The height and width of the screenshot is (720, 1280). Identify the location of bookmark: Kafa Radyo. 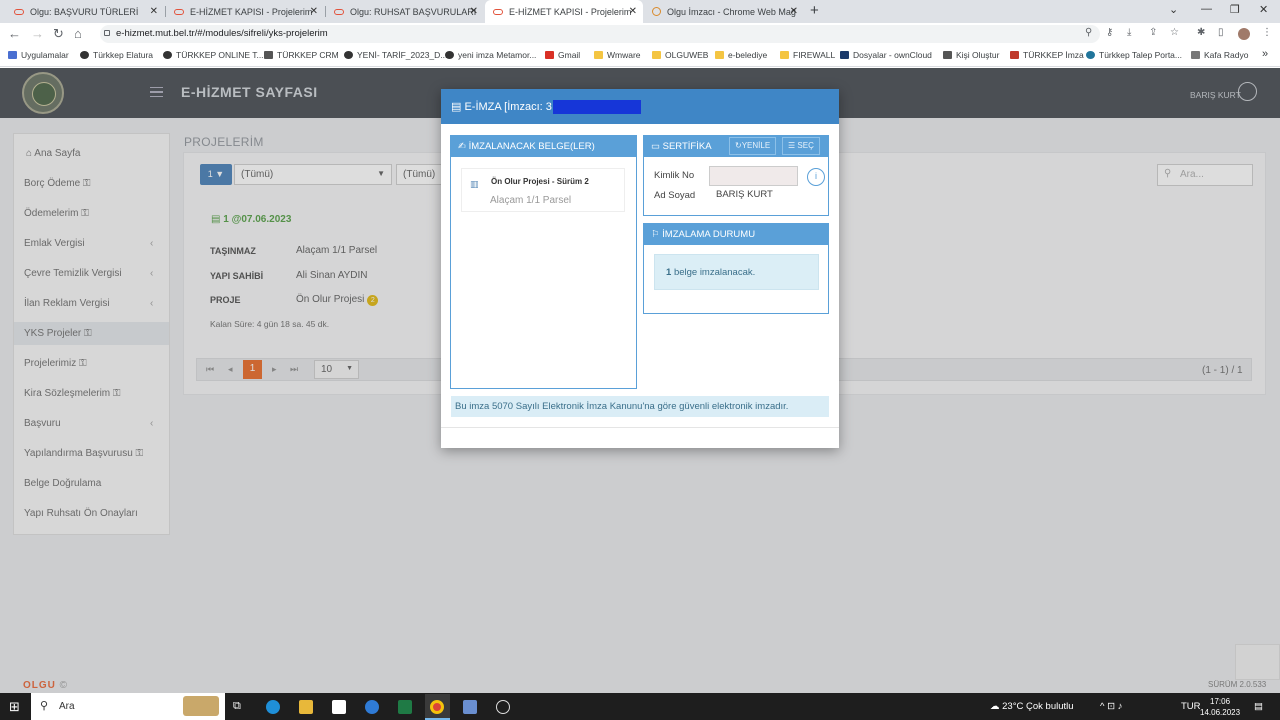
(1219, 55).